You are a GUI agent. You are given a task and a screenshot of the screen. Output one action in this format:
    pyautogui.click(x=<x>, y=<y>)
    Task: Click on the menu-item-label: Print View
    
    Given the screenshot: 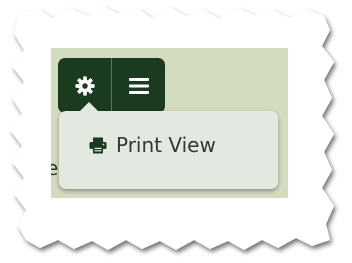 What is the action you would take?
    pyautogui.click(x=166, y=145)
    